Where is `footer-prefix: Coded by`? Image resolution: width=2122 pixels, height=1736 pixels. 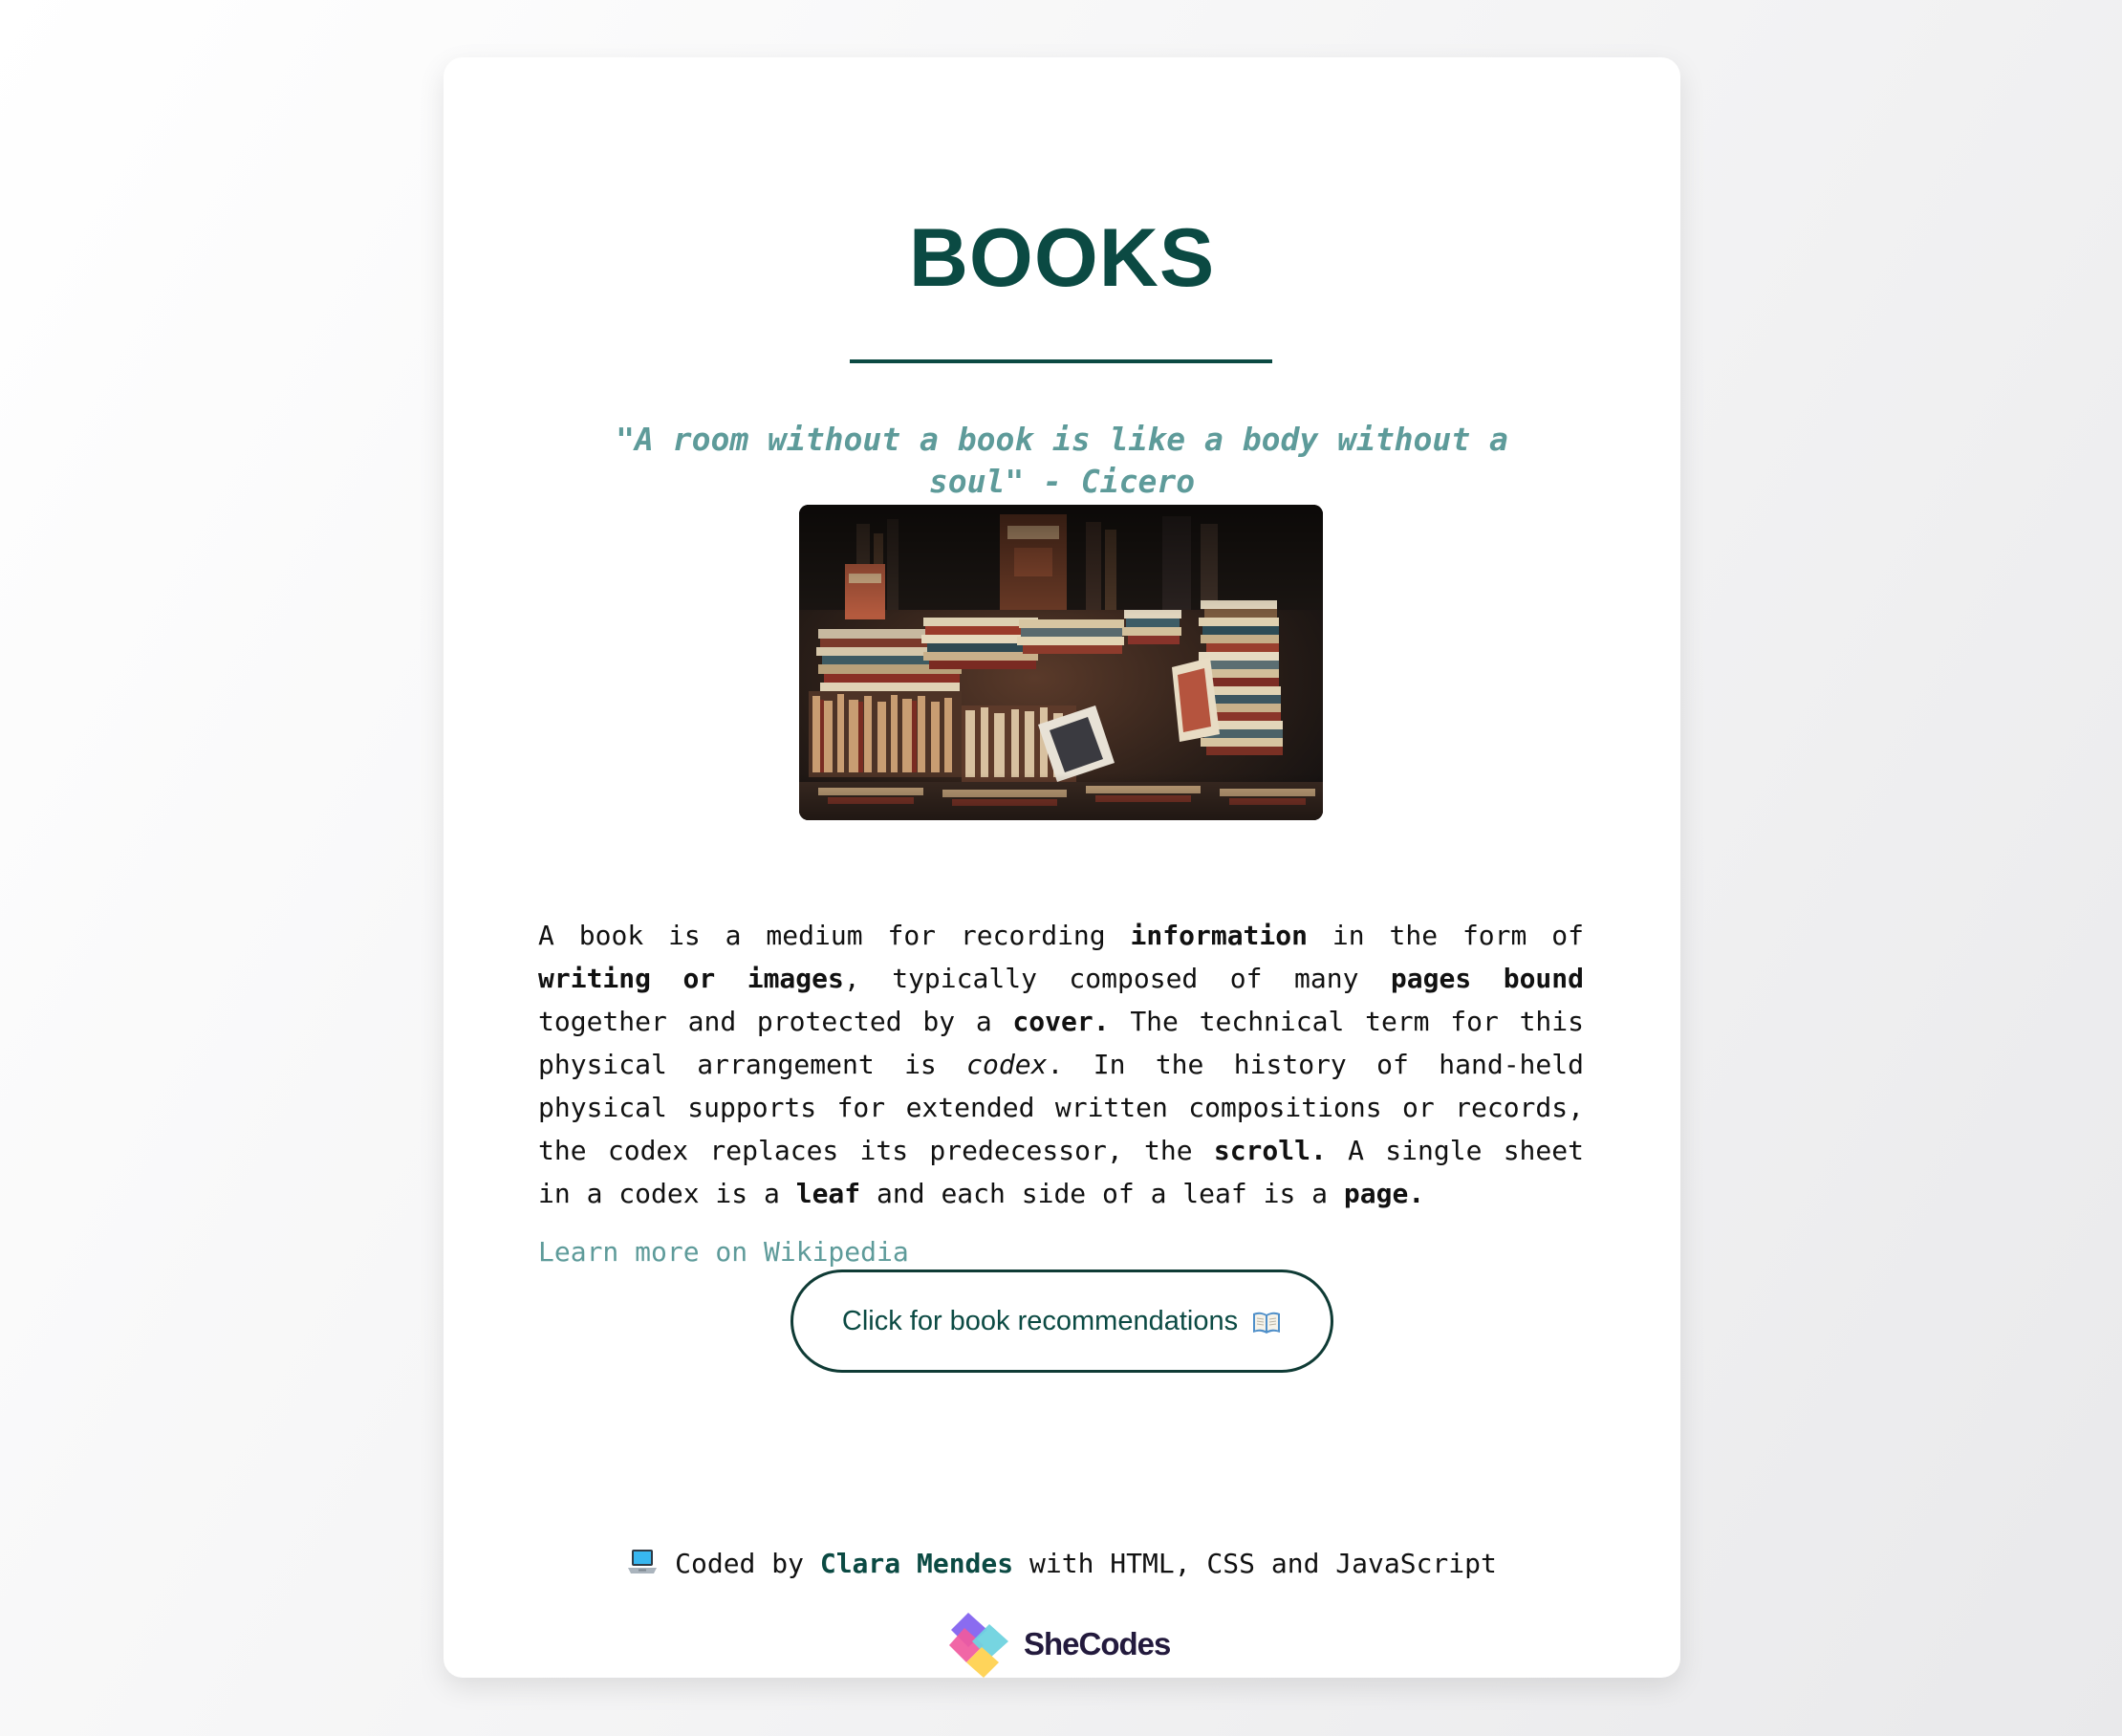
footer-prefix: Coded by is located at coordinates (739, 1563).